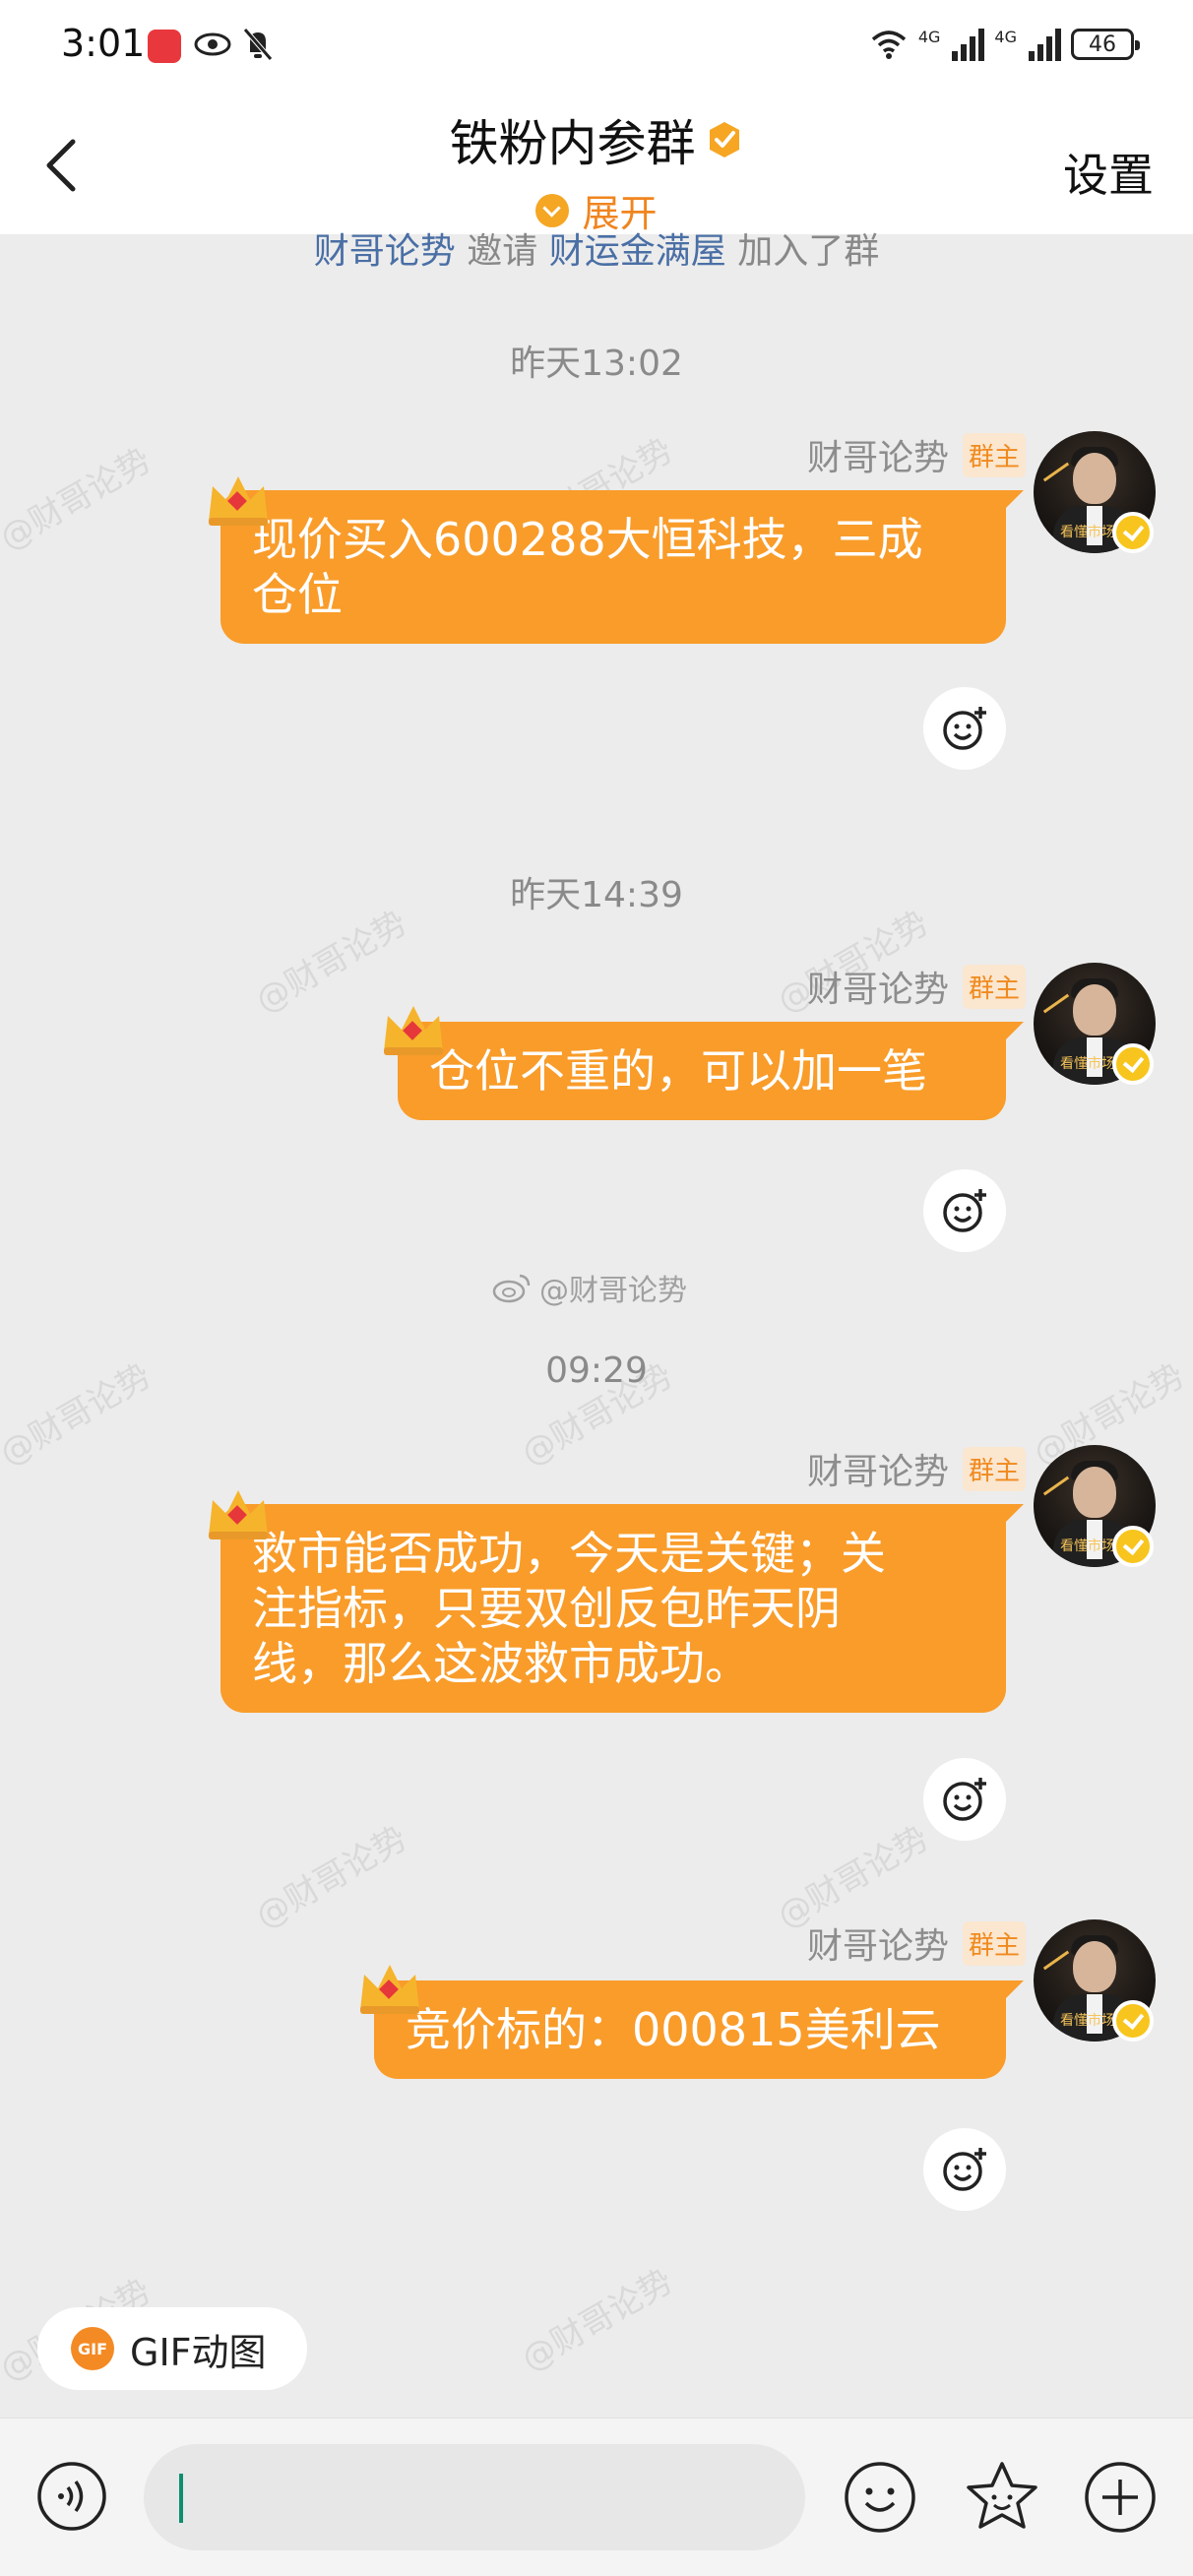 This screenshot has width=1193, height=2576. Describe the element at coordinates (572, 144) in the screenshot. I see `group-title: 铁粉内参群` at that location.